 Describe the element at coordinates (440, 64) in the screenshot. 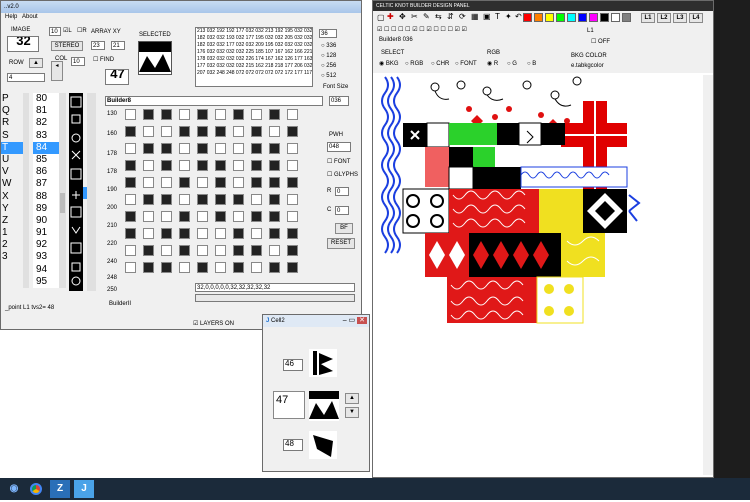

I see `select-chr-radio: ○ CHR` at that location.